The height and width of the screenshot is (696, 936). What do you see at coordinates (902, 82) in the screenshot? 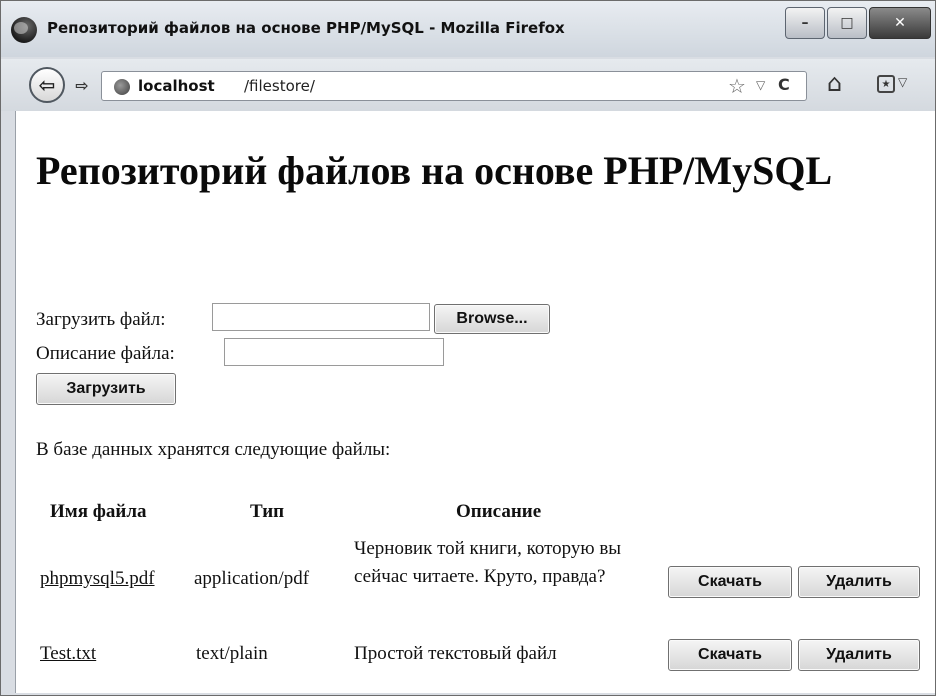
I see `bookmarks-dropdown-icon: ▽` at bounding box center [902, 82].